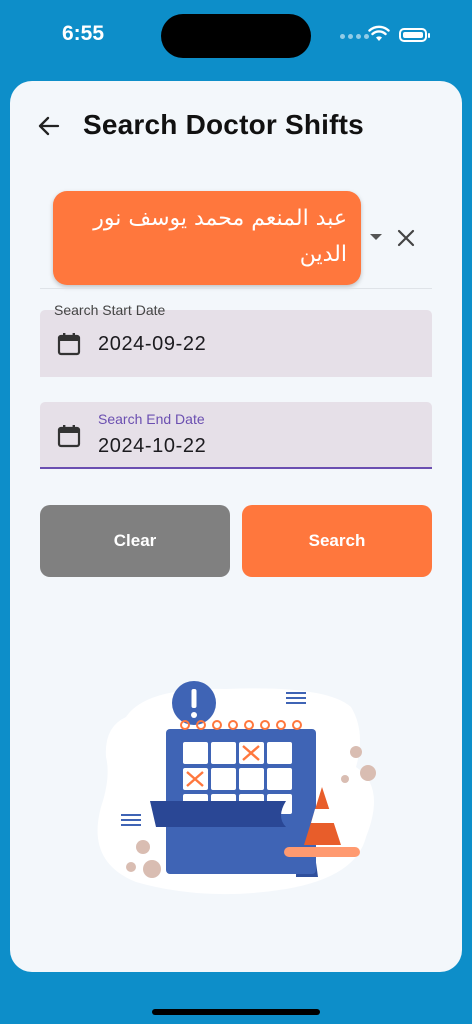 Image resolution: width=472 pixels, height=1024 pixels. What do you see at coordinates (152, 446) in the screenshot?
I see `end-date-value: 2024-10-22` at bounding box center [152, 446].